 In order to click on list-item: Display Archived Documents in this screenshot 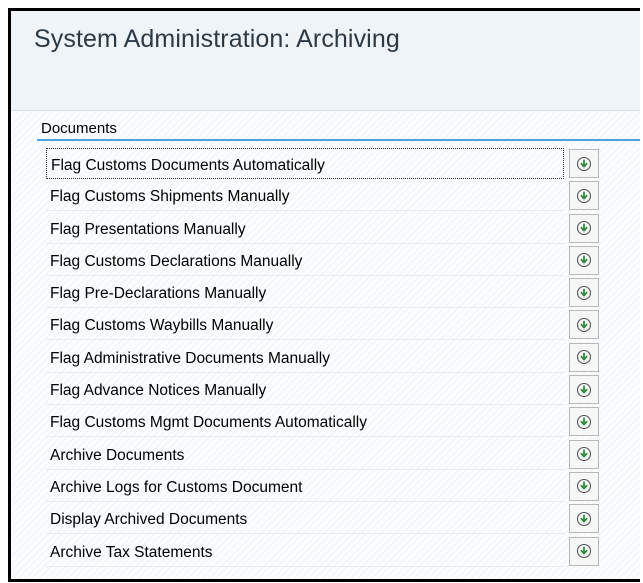, I will do `click(327, 519)`.